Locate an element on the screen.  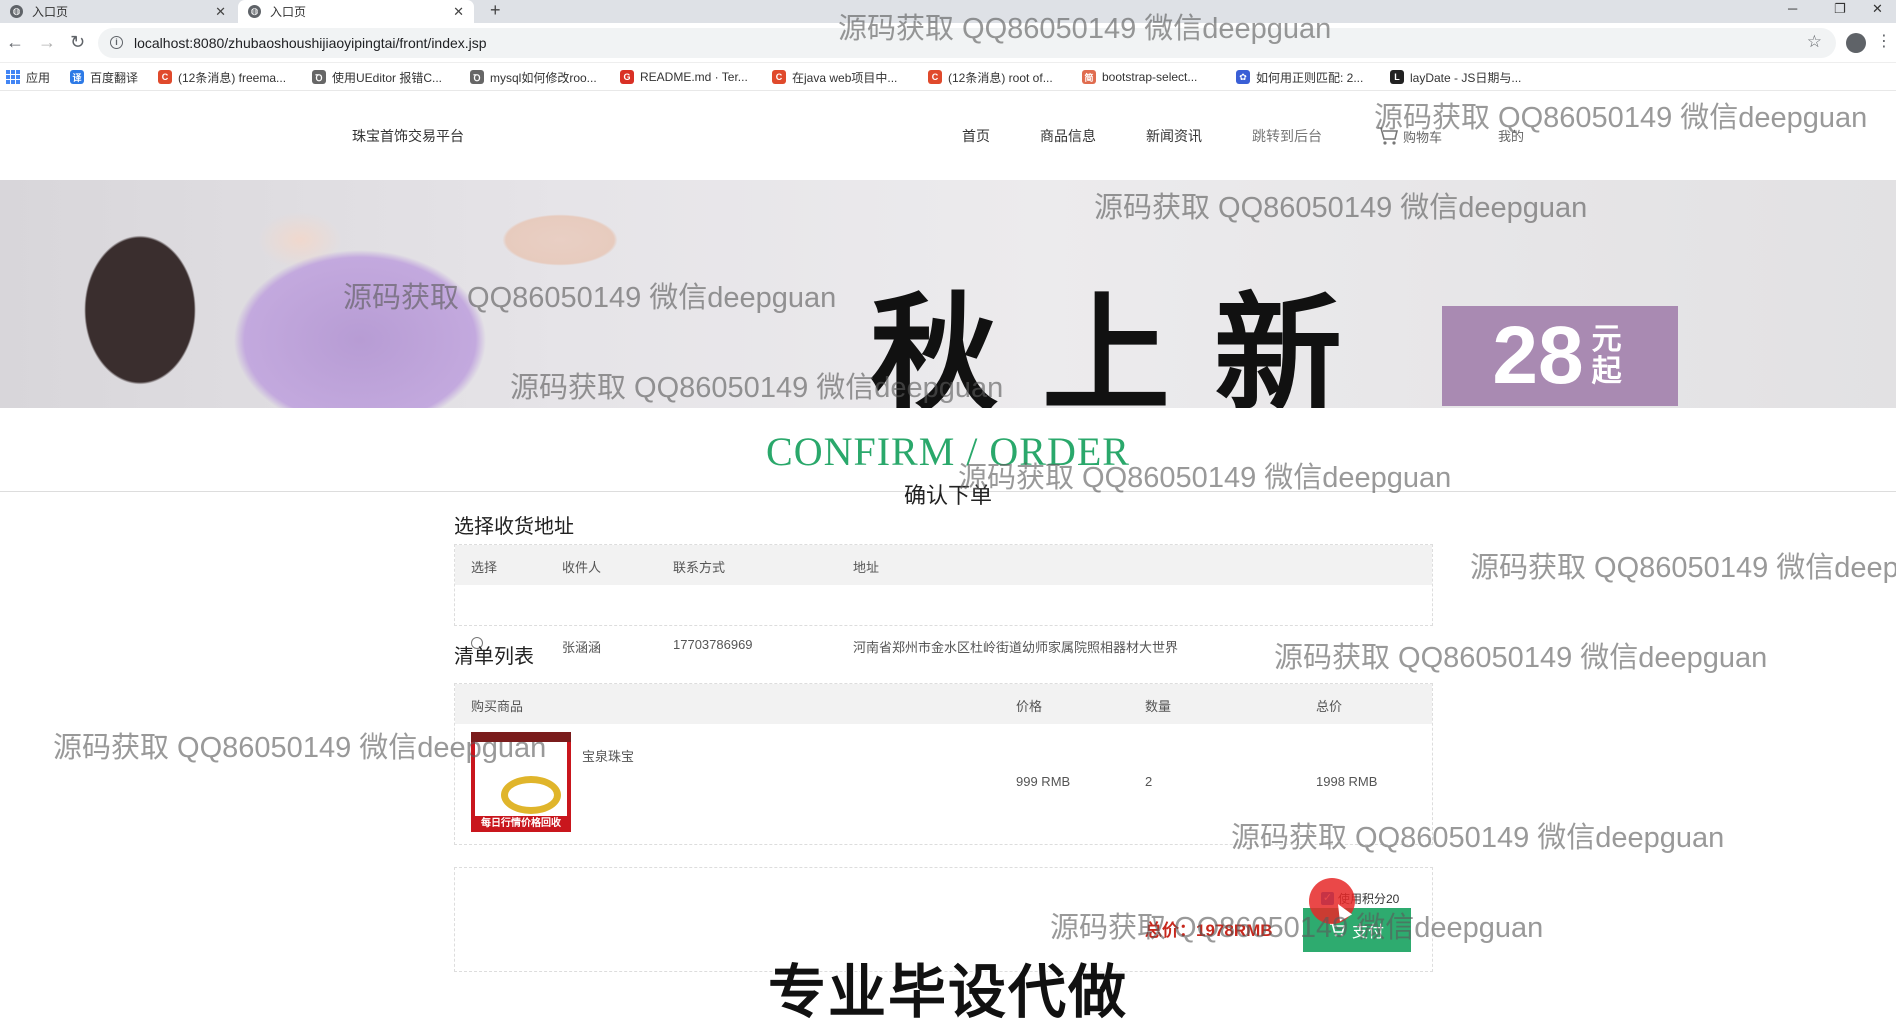
banner-slogan: 秋上新 is located at coordinates (1128, 344).